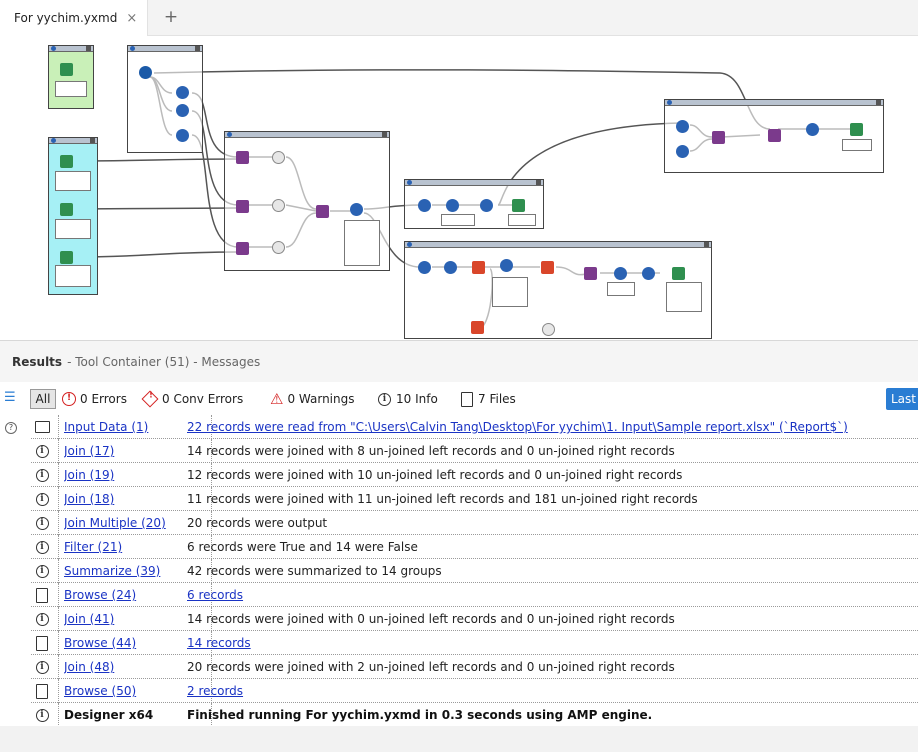  What do you see at coordinates (203, 399) in the screenshot?
I see `filter-conv-errors-label: 0 Conv Errors` at bounding box center [203, 399].